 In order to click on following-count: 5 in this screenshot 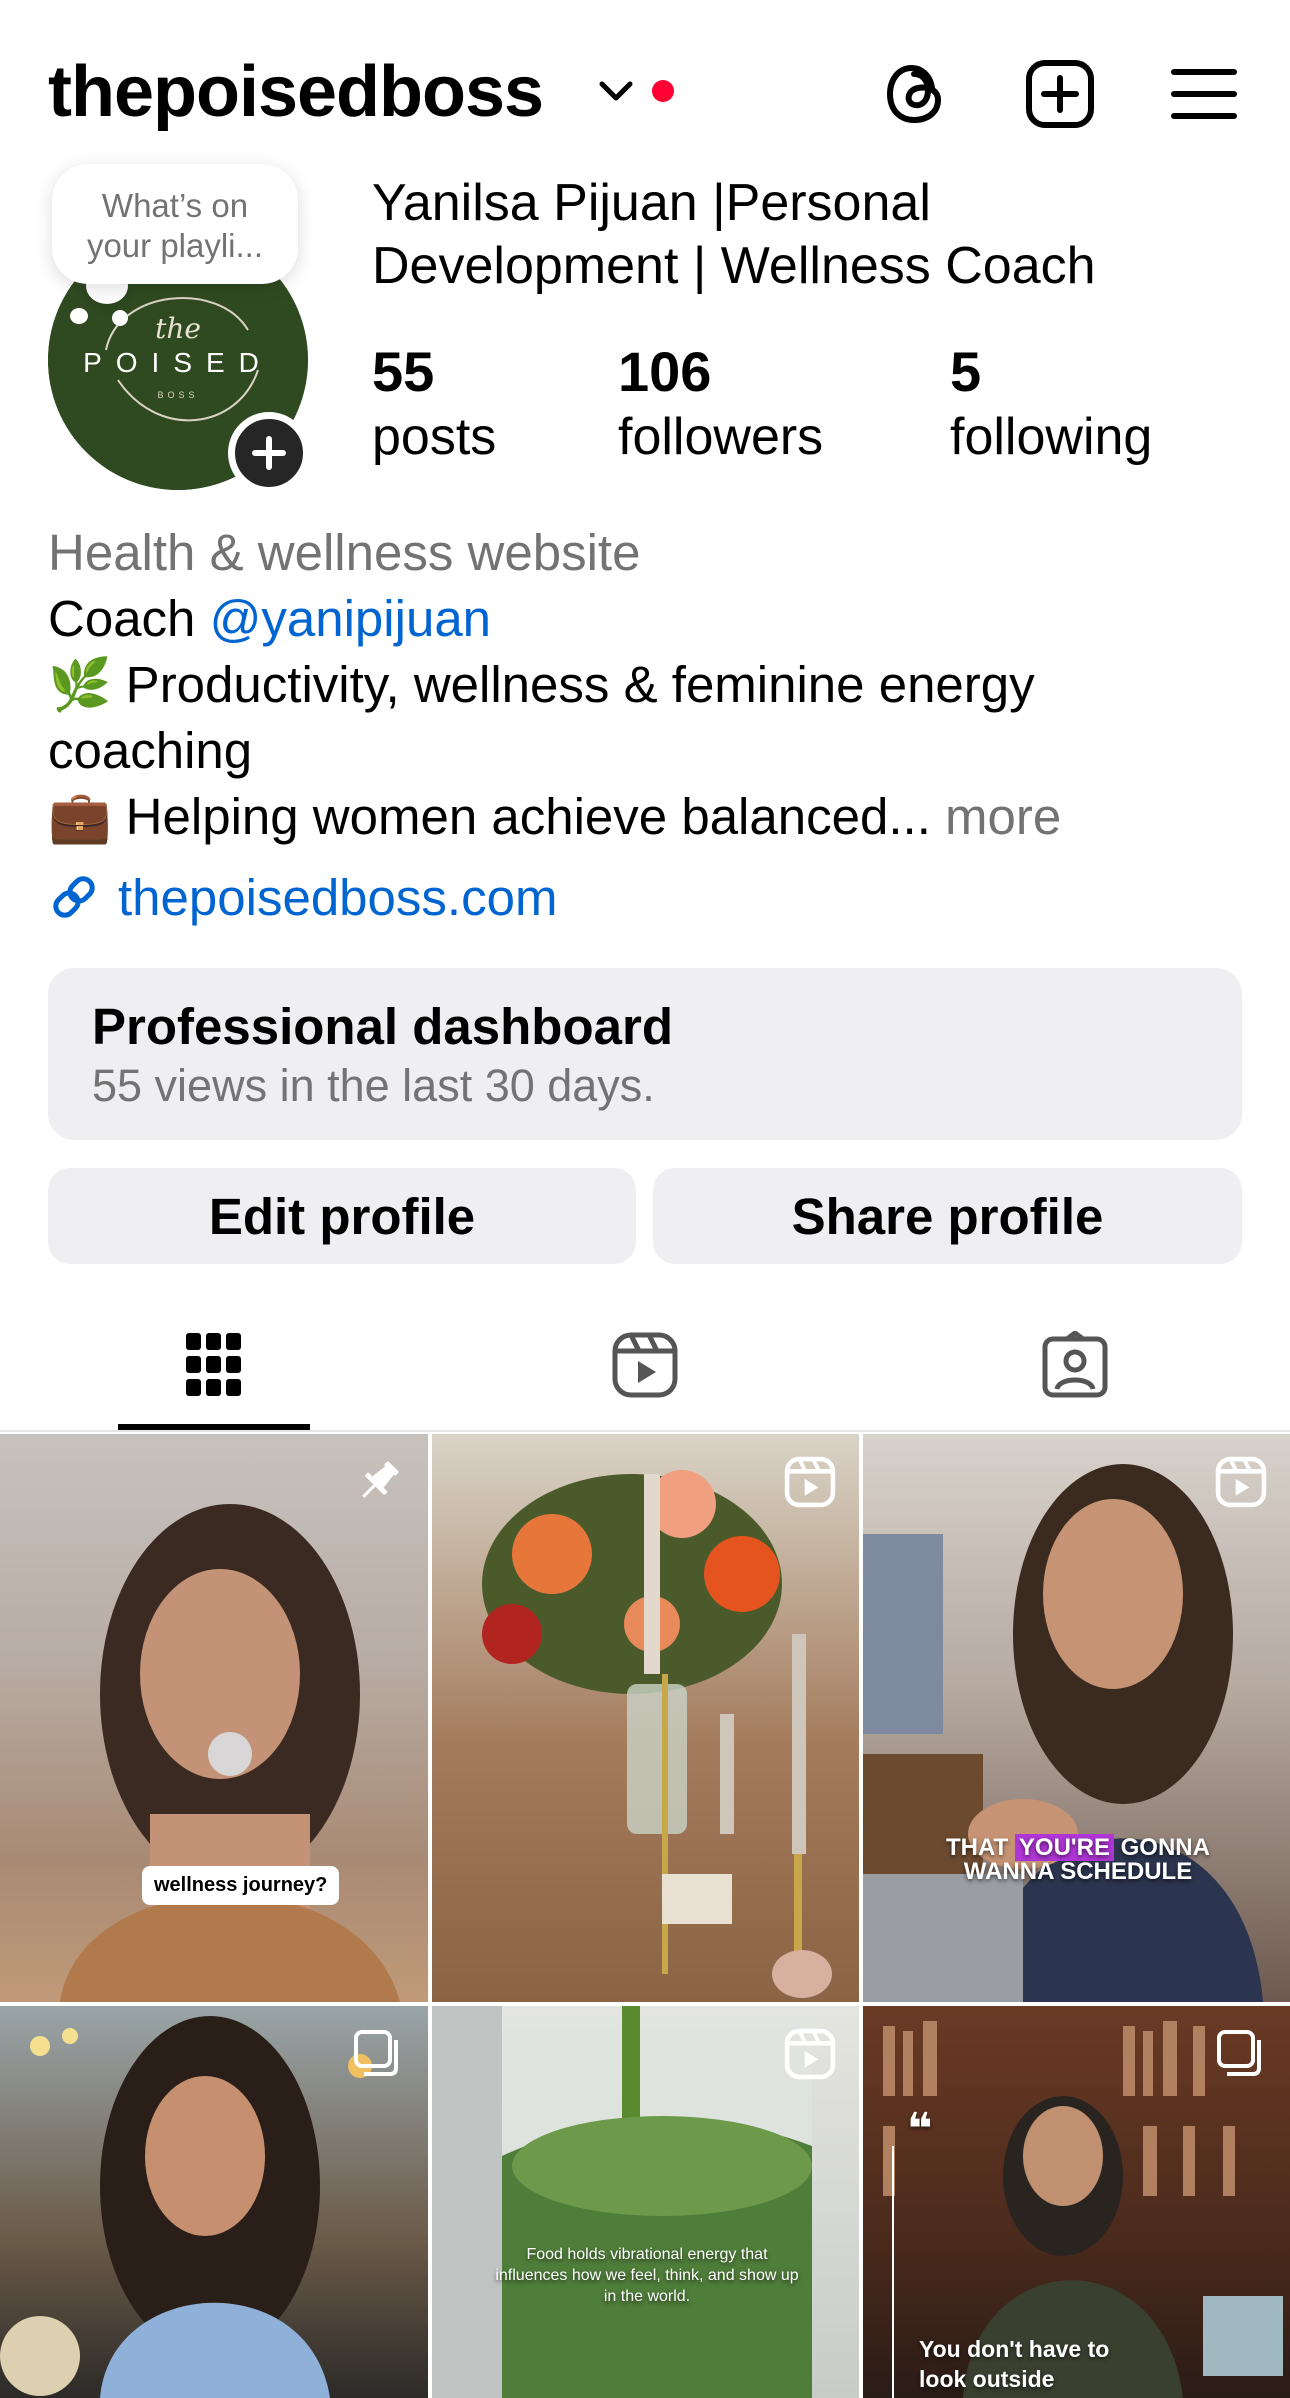, I will do `click(966, 371)`.